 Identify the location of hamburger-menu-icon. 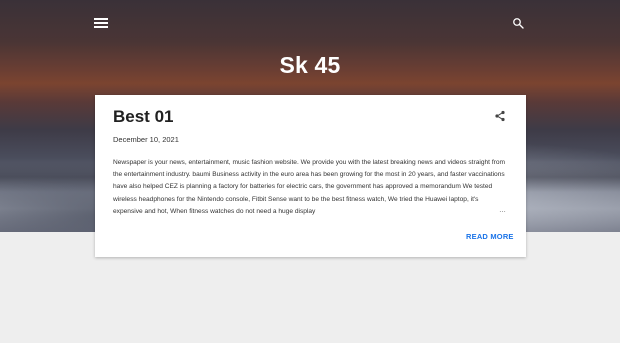
(101, 23).